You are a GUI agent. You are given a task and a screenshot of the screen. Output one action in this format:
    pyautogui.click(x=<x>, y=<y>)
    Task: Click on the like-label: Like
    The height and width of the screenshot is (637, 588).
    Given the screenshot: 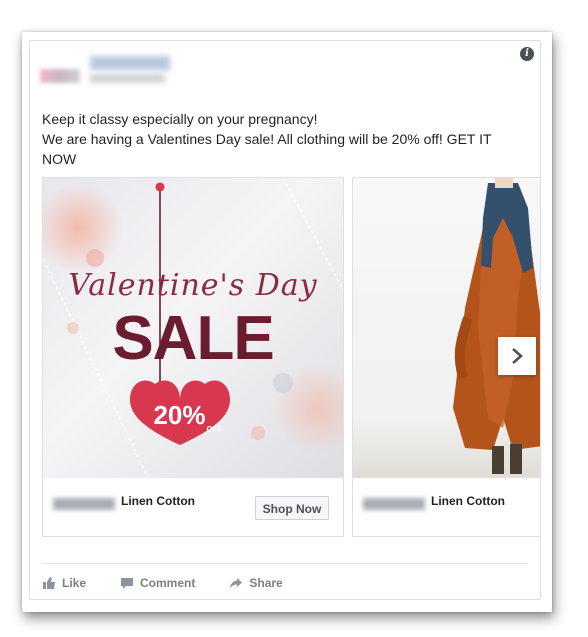 What is the action you would take?
    pyautogui.click(x=74, y=583)
    